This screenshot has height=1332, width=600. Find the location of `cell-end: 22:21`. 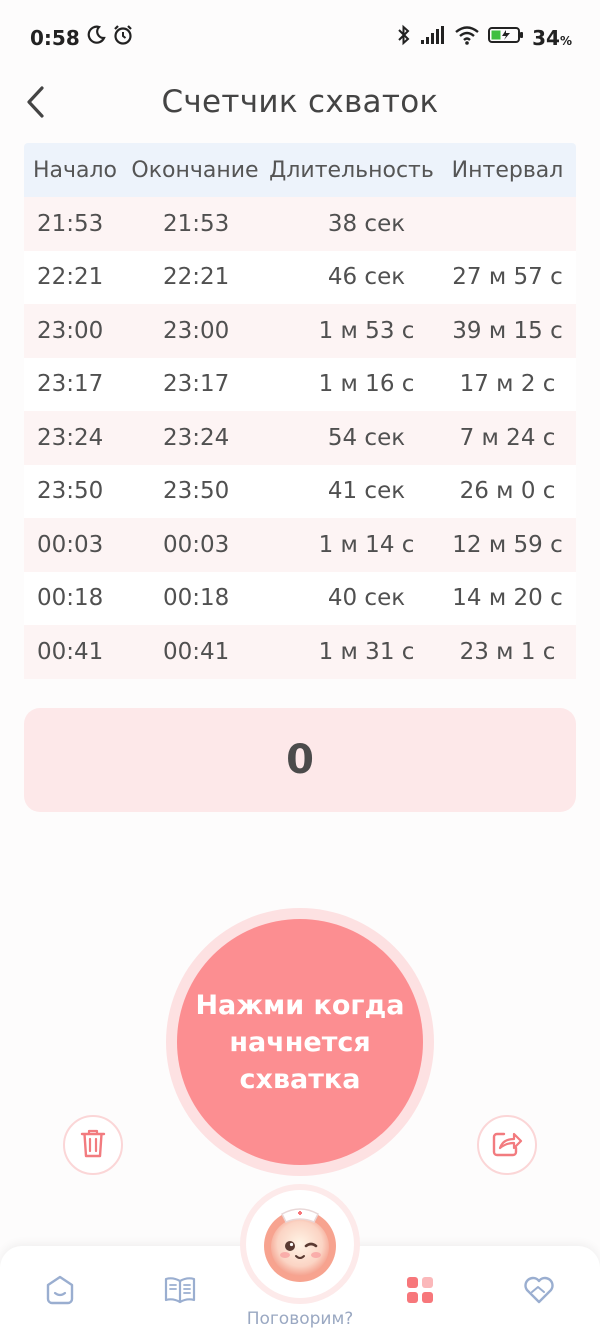

cell-end: 22:21 is located at coordinates (196, 277).